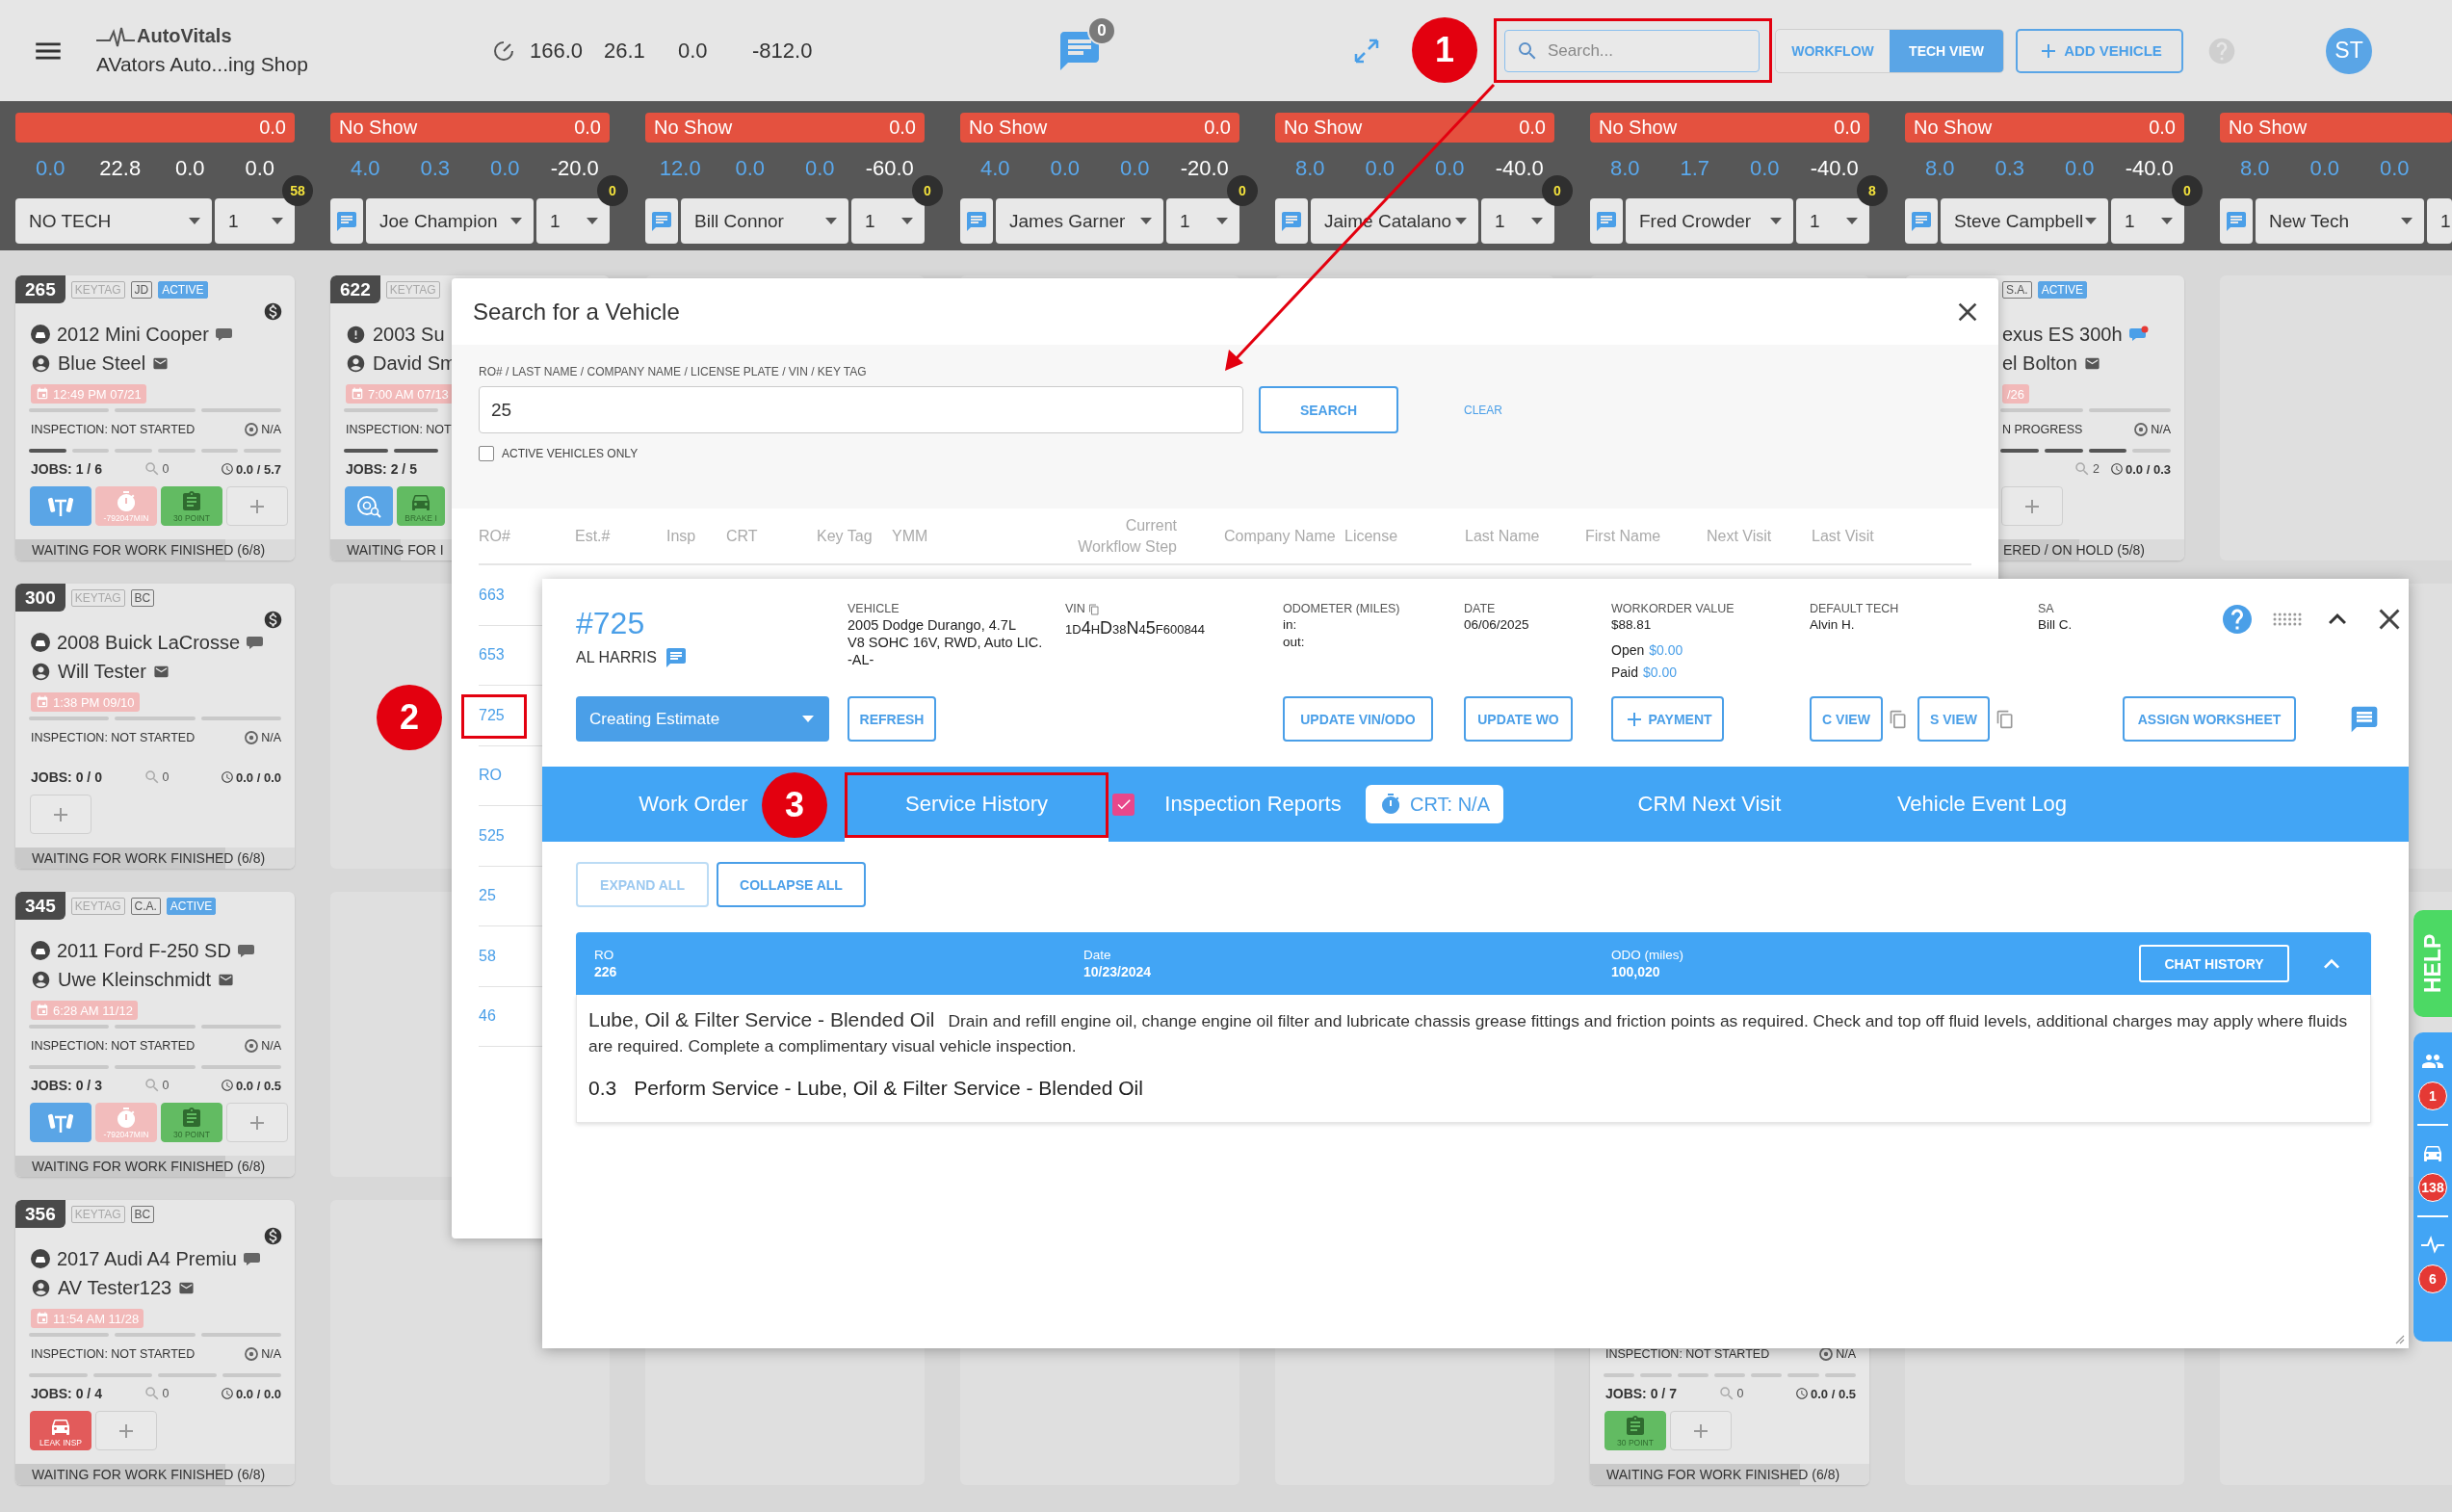 The height and width of the screenshot is (1512, 2452). What do you see at coordinates (2214, 963) in the screenshot?
I see `chat-history-button: CHAT HISTORY` at bounding box center [2214, 963].